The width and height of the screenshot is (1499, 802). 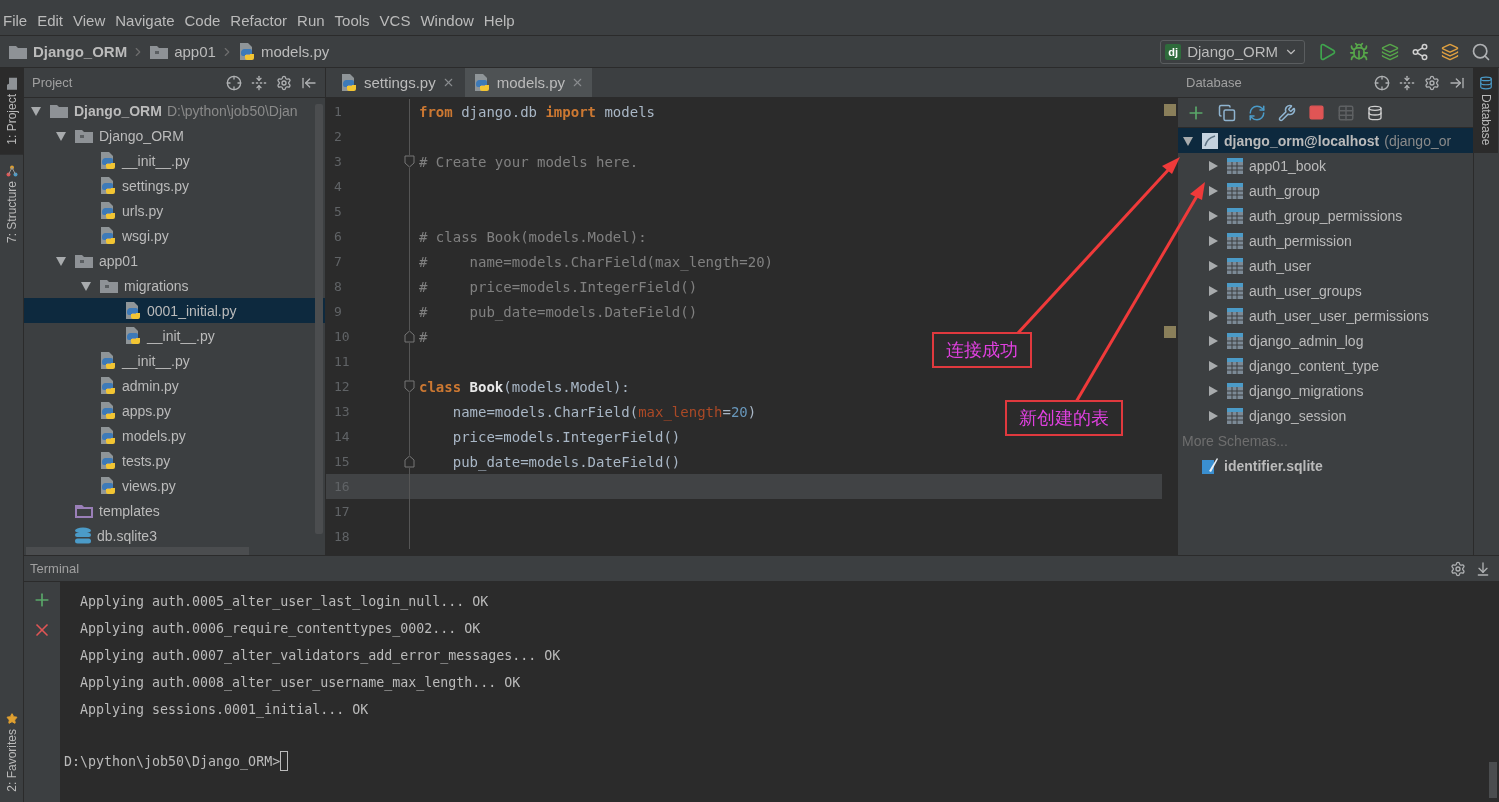 I want to click on tree-item: django_content_type, so click(x=1325, y=365).